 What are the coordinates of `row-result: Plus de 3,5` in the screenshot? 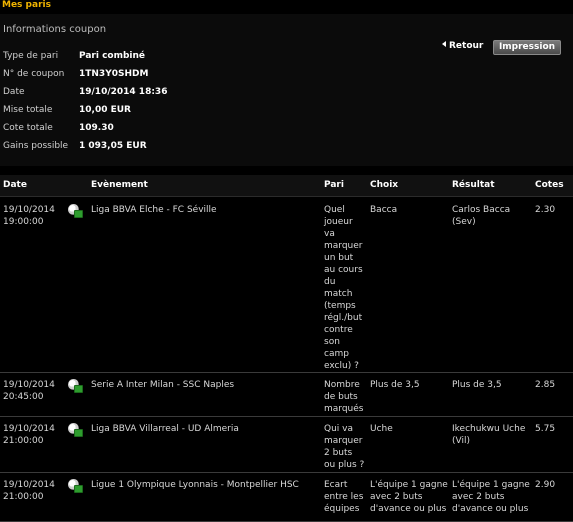 It's located at (477, 385).